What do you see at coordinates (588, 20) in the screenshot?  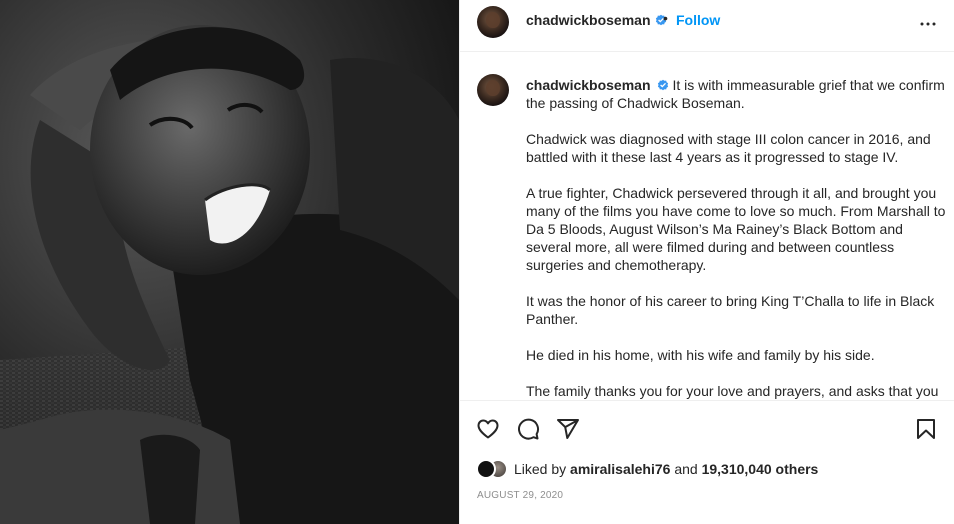 I see `author-username: chadwickboseman` at bounding box center [588, 20].